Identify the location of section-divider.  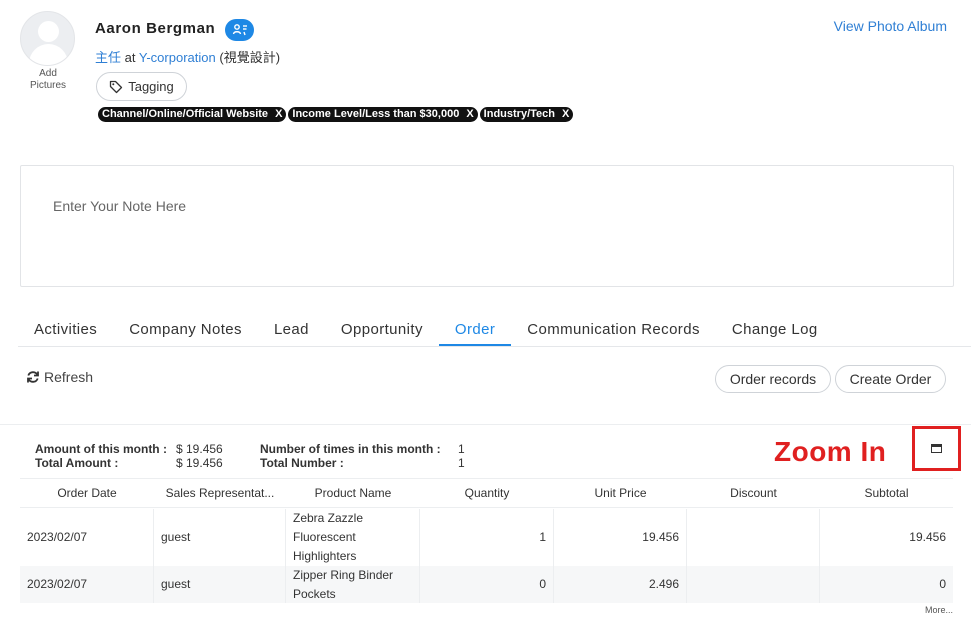
(485, 424).